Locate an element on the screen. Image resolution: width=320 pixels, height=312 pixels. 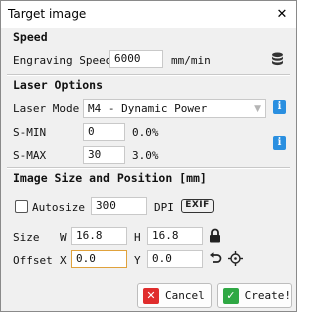
dpi-input: 300 is located at coordinates (119, 206).